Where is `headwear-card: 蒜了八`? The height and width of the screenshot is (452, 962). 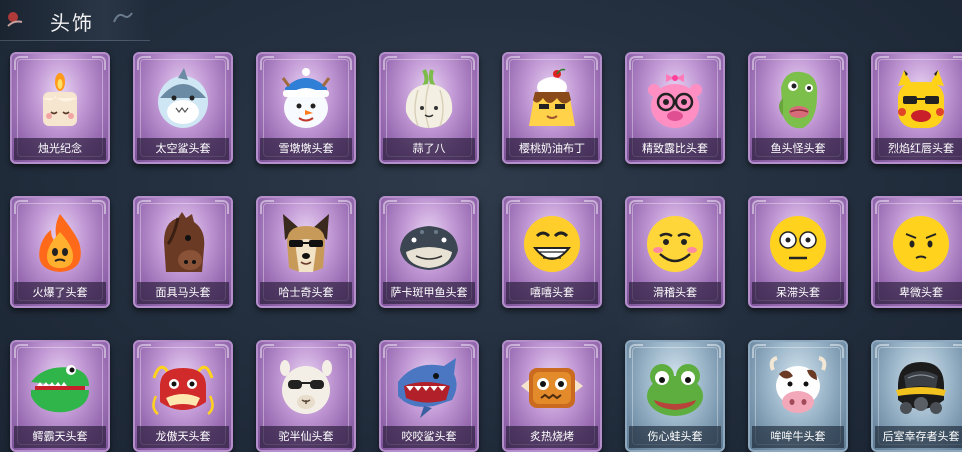
headwear-card: 蒜了八 is located at coordinates (429, 108).